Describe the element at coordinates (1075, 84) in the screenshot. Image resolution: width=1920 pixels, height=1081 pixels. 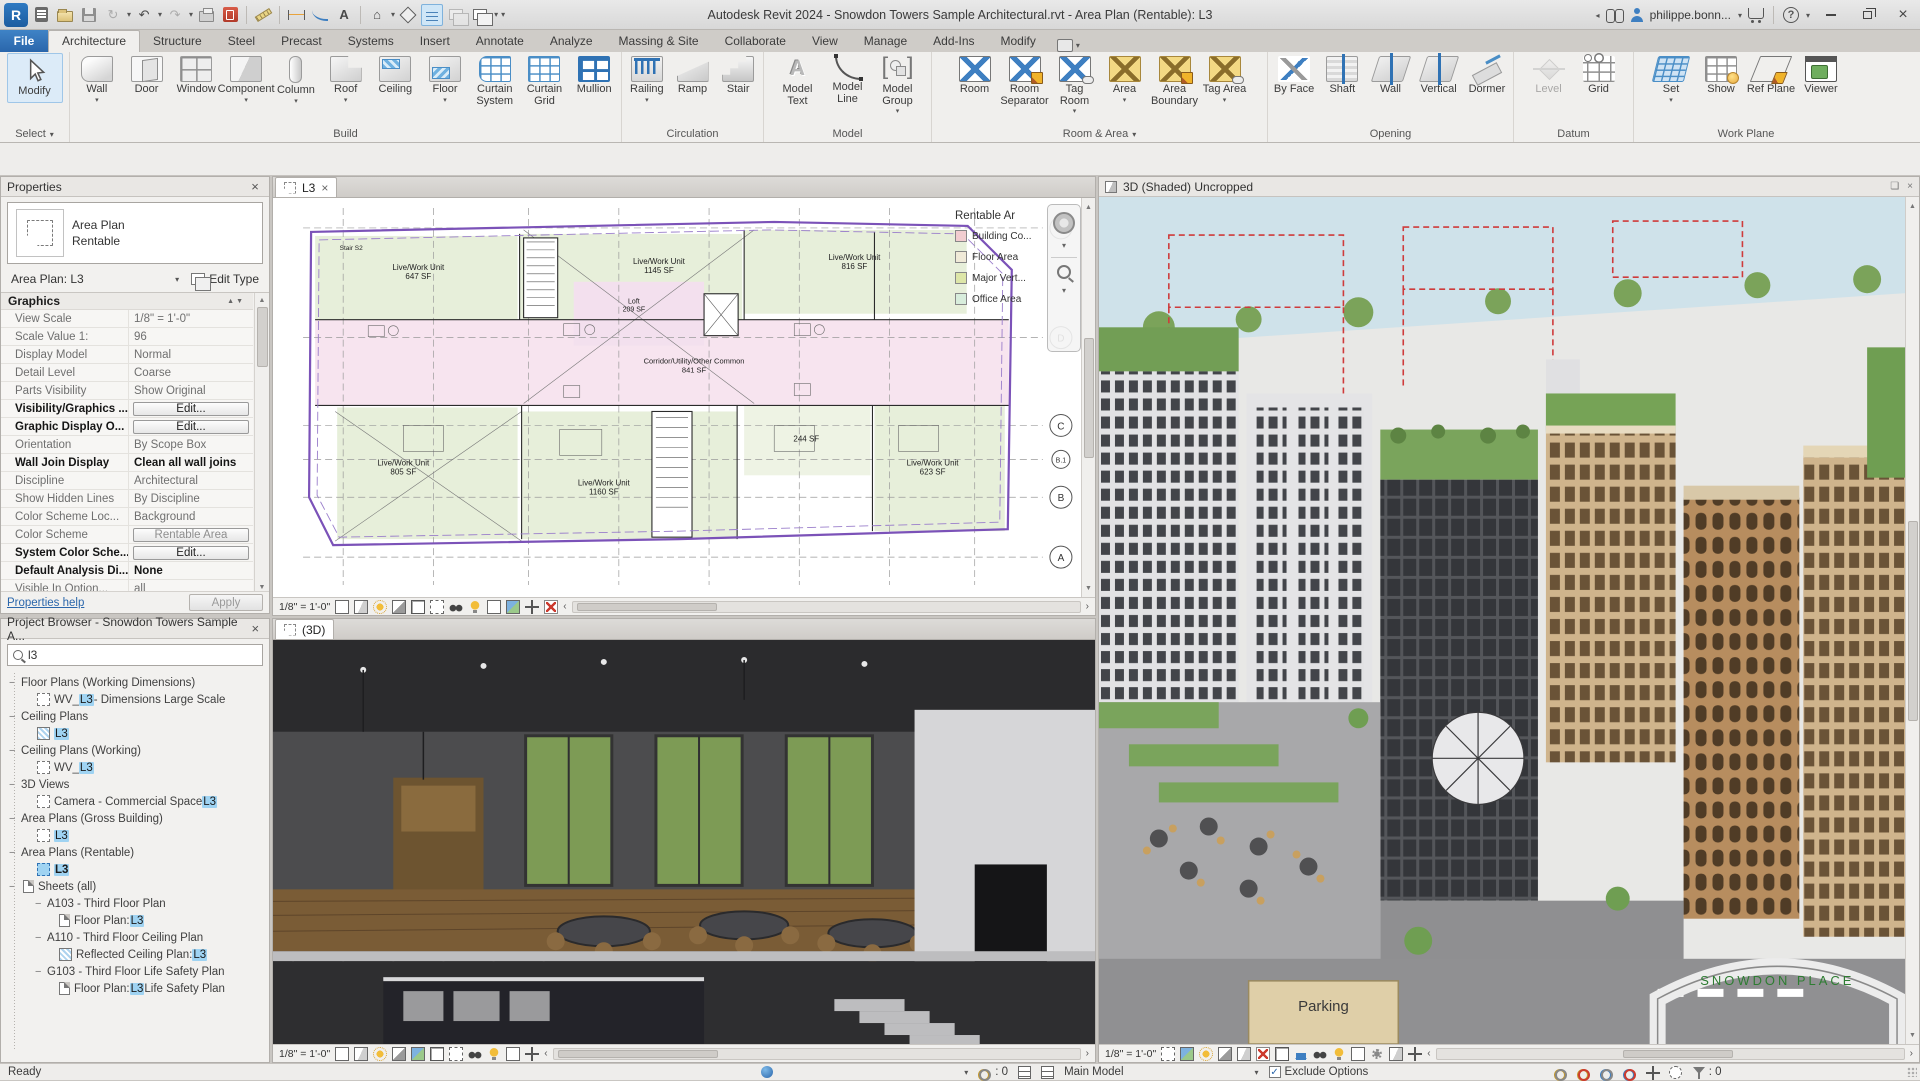
I see `tag-room-button: Tag Room ▾` at that location.